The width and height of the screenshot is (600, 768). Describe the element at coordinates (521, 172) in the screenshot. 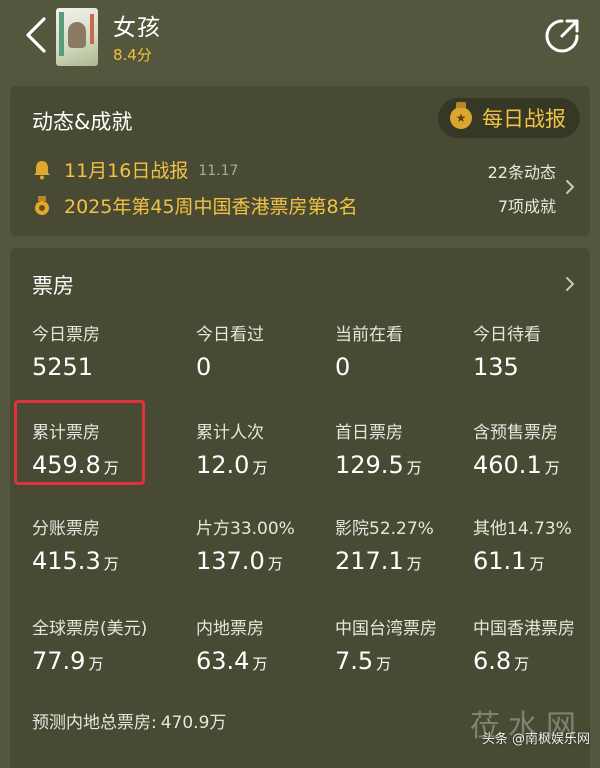

I see `dynamics-count: 22条动态` at that location.